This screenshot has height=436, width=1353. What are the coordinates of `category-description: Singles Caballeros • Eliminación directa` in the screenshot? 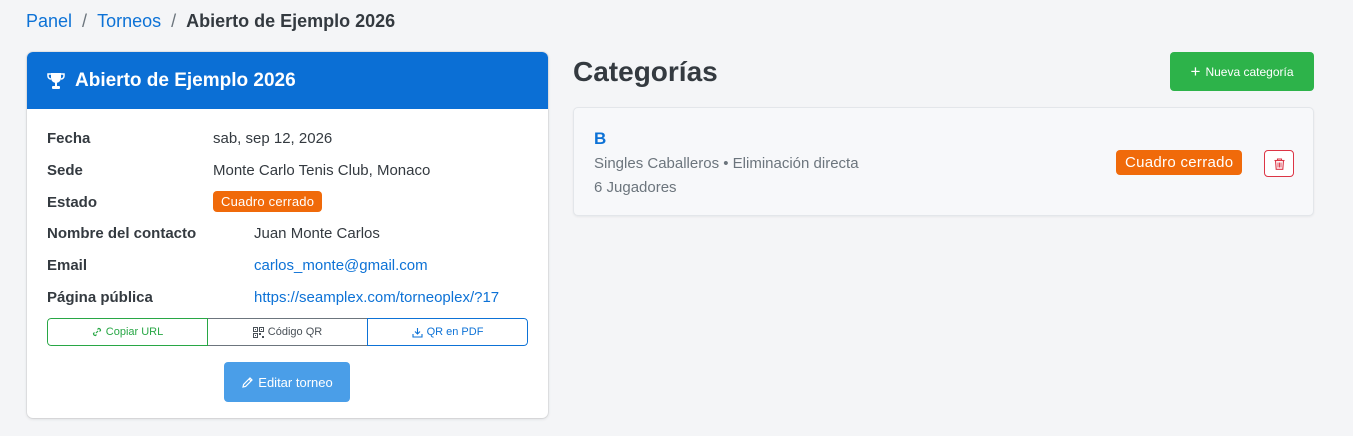 It's located at (726, 163).